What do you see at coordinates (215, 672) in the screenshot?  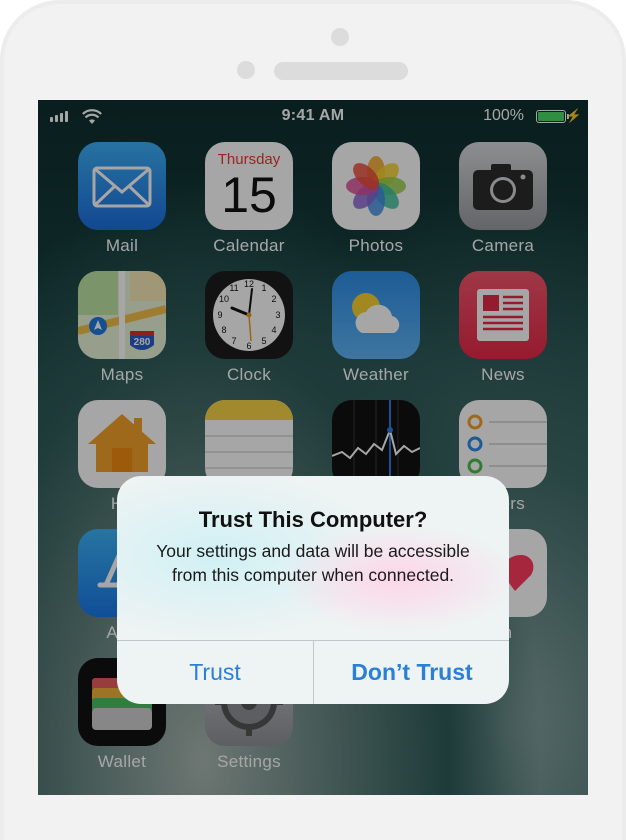 I see `trust-button: Trust` at bounding box center [215, 672].